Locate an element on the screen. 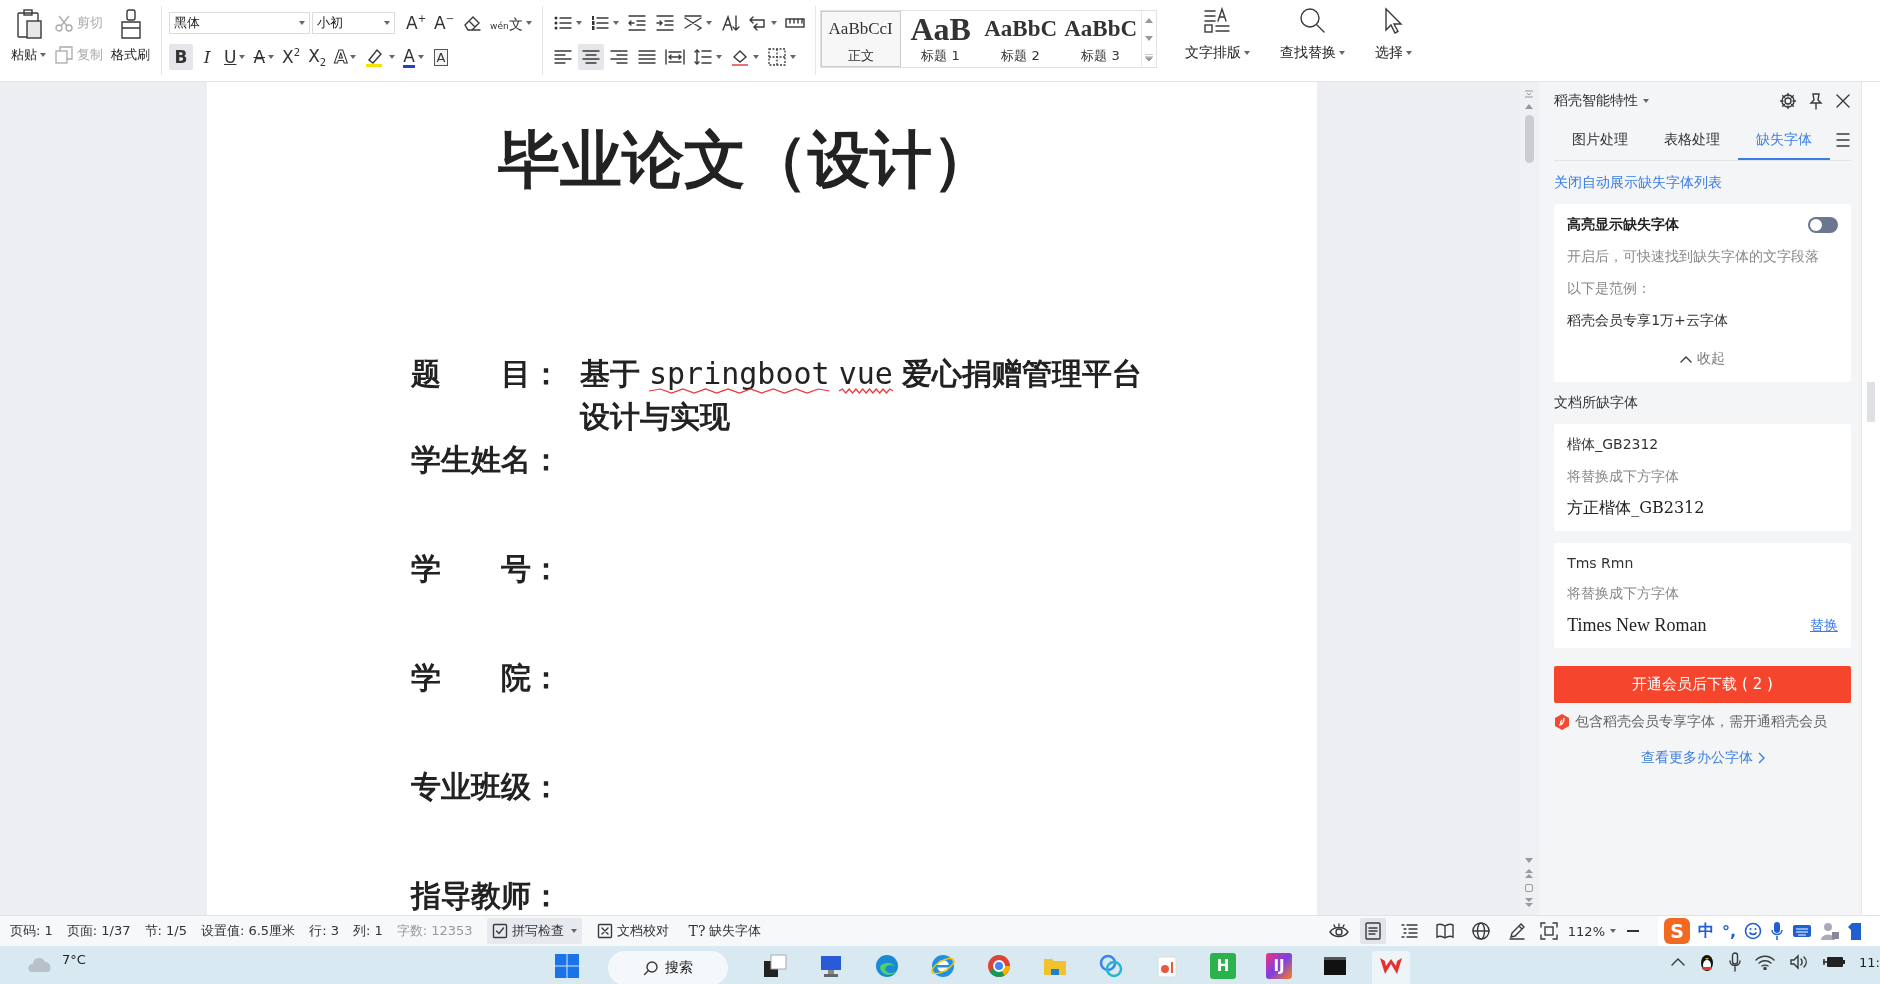 Image resolution: width=1880 pixels, height=984 pixels. battery-icon is located at coordinates (1834, 962).